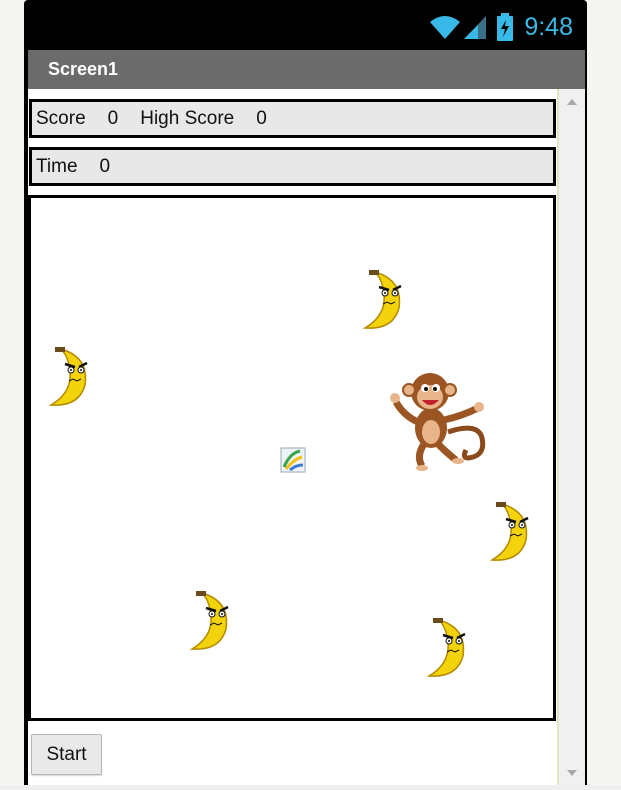 The height and width of the screenshot is (790, 621). Describe the element at coordinates (436, 421) in the screenshot. I see `monkey-sprite` at that location.